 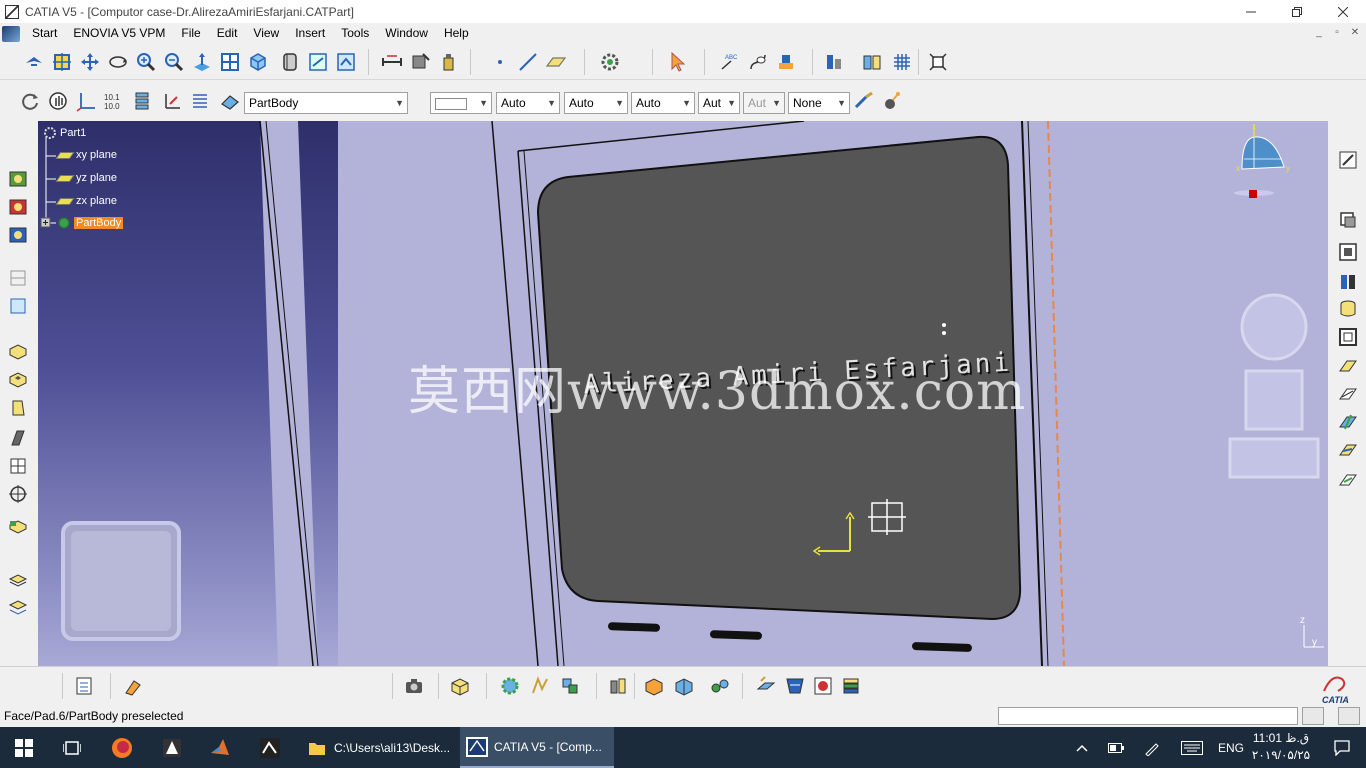 I want to click on sketcher-button, so click(x=18, y=178).